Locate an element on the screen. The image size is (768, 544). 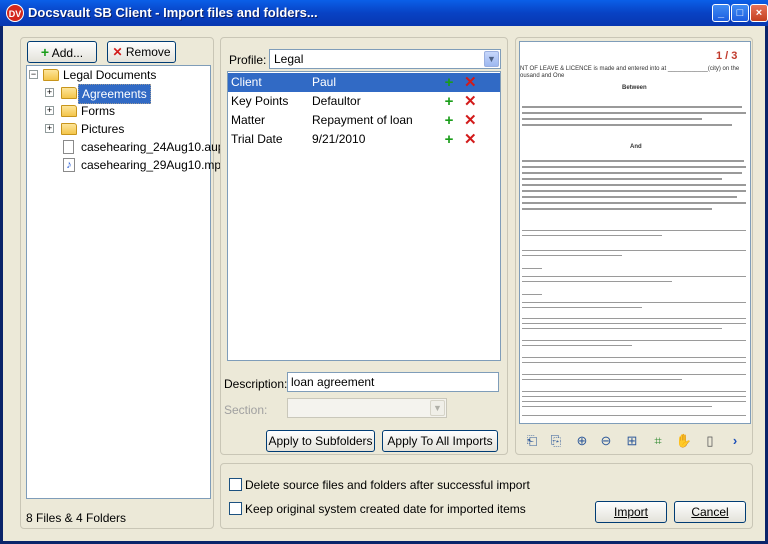
docsvault-logo-icon: DV is located at coordinates (15, 13).